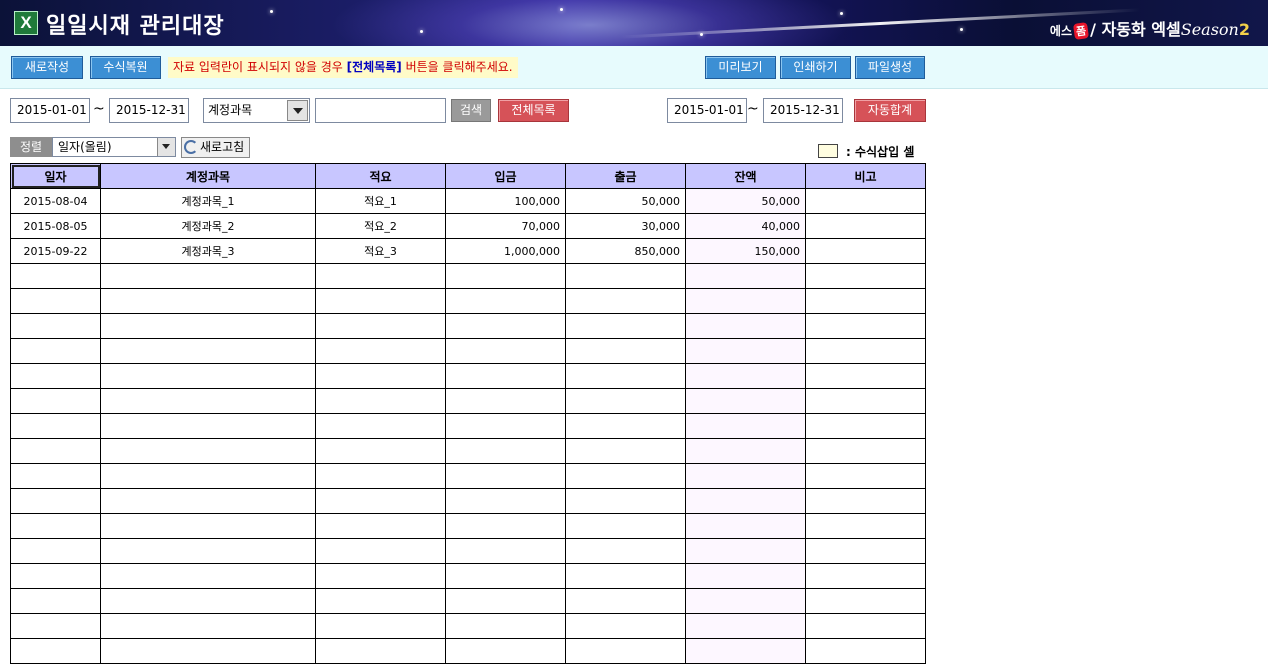  Describe the element at coordinates (625, 251) in the screenshot. I see `withdrawal-cell: 850,000` at that location.